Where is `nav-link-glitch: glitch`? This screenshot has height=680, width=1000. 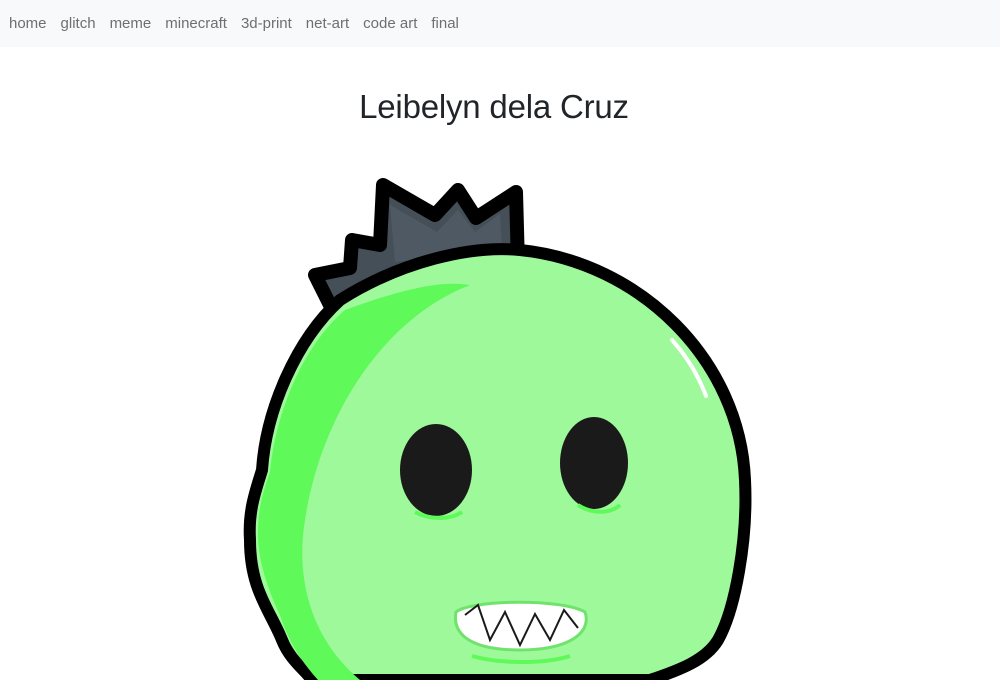 nav-link-glitch: glitch is located at coordinates (78, 23).